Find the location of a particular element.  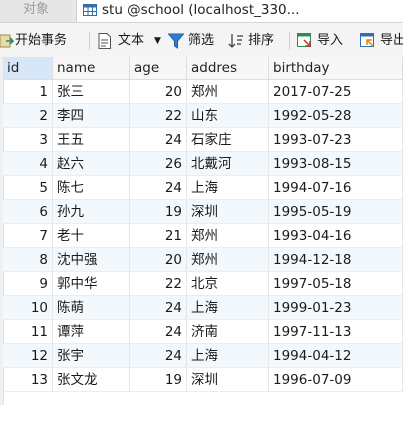

table-row: 7 老十 21 郑州 1993-04-16 is located at coordinates (203, 236).